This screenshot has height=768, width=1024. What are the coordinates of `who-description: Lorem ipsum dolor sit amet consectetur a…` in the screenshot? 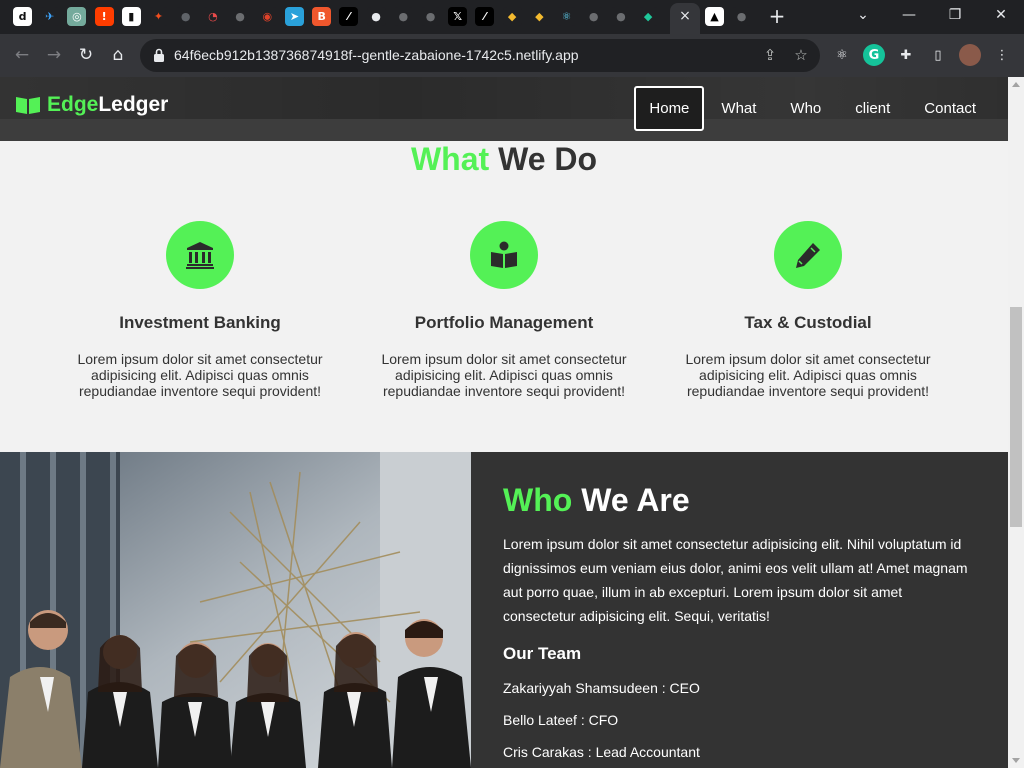 It's located at (735, 580).